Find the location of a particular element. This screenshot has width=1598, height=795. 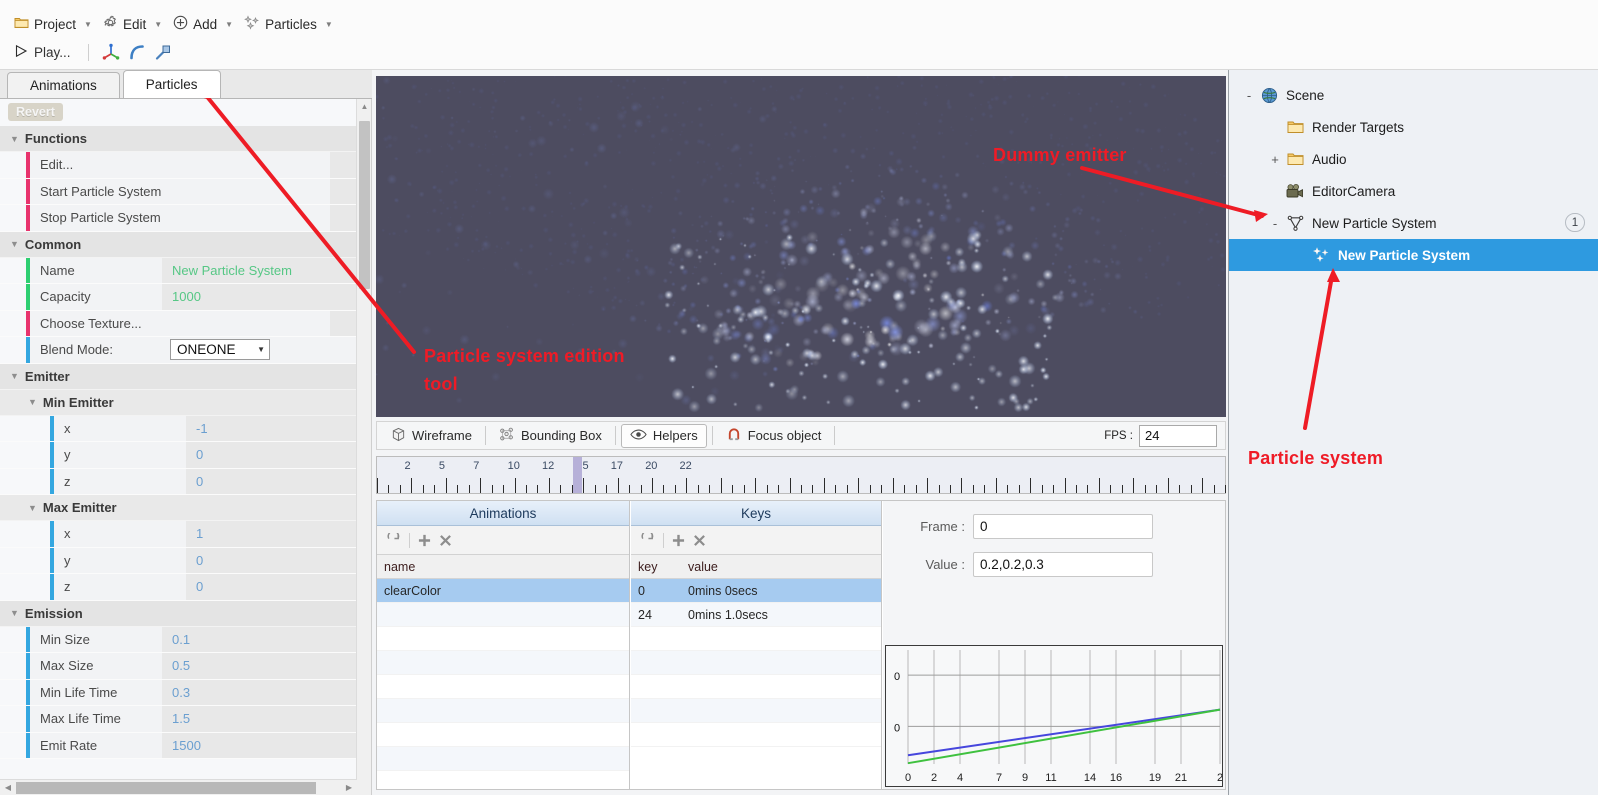

tree-node-new-particle-system: - New Particle System 1 is located at coordinates (1413, 223).